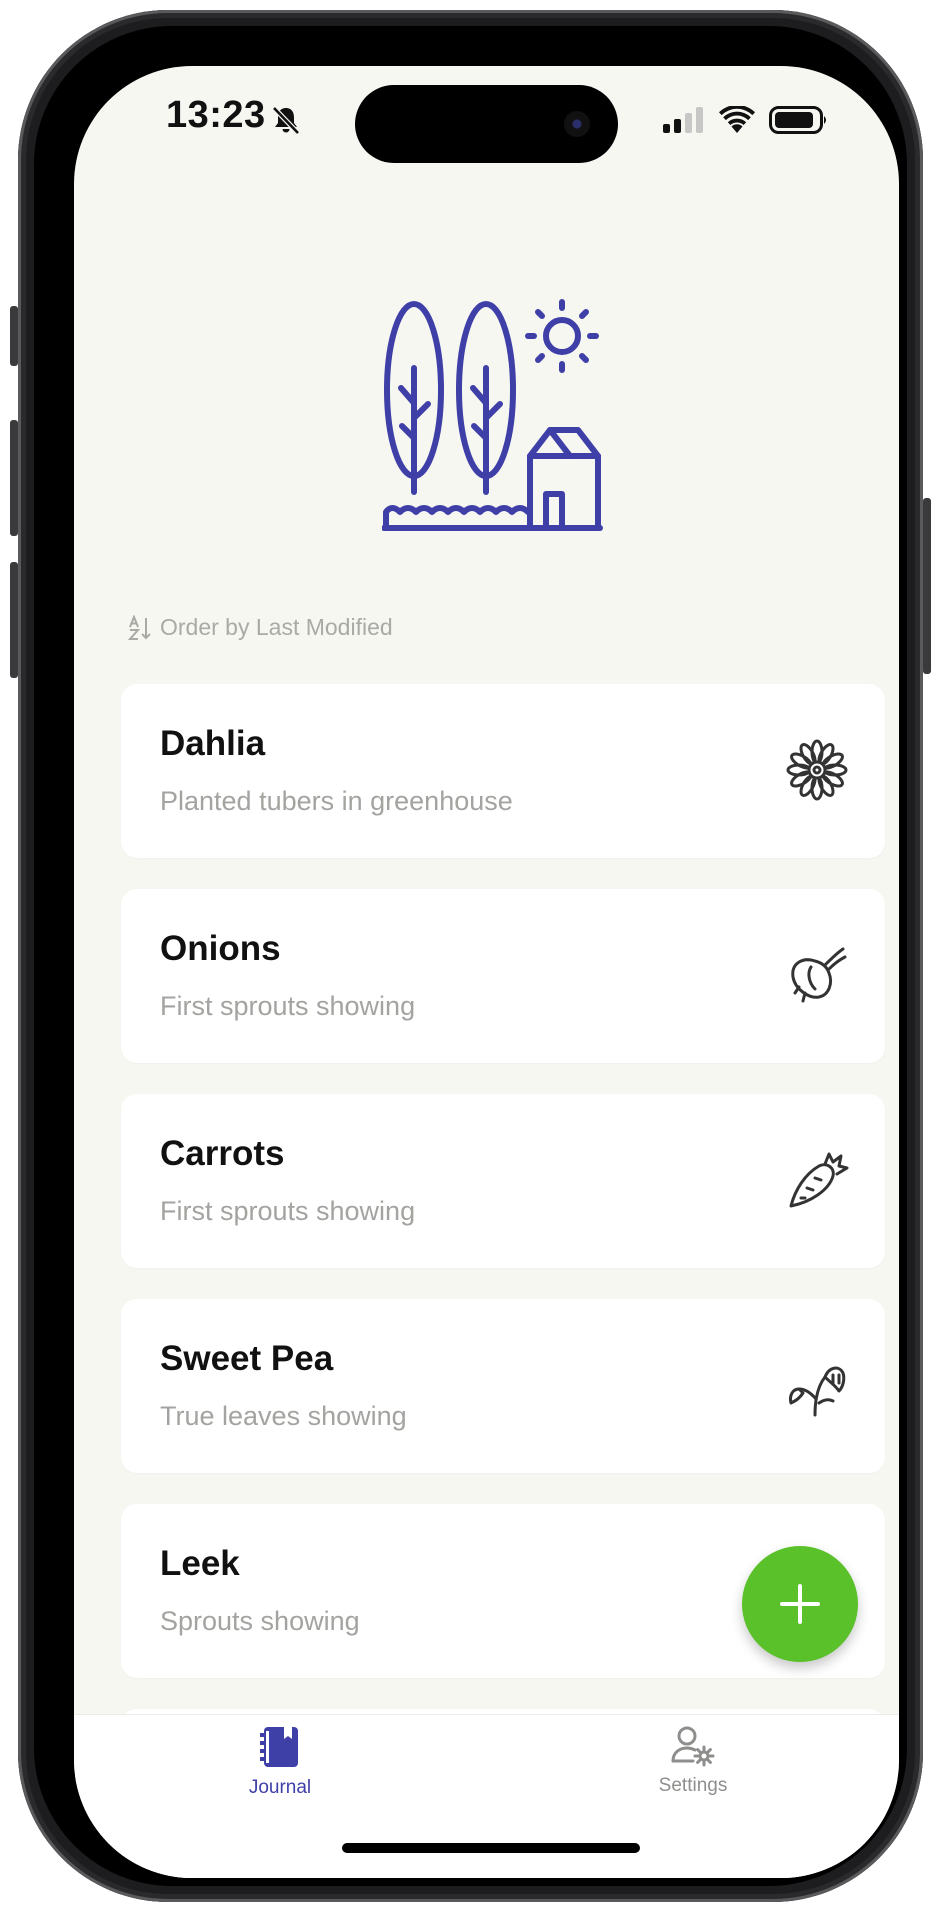 The image size is (939, 1912). I want to click on entry-card-dahlia: Dahlia Planted tubers in greenhouse, so click(503, 771).